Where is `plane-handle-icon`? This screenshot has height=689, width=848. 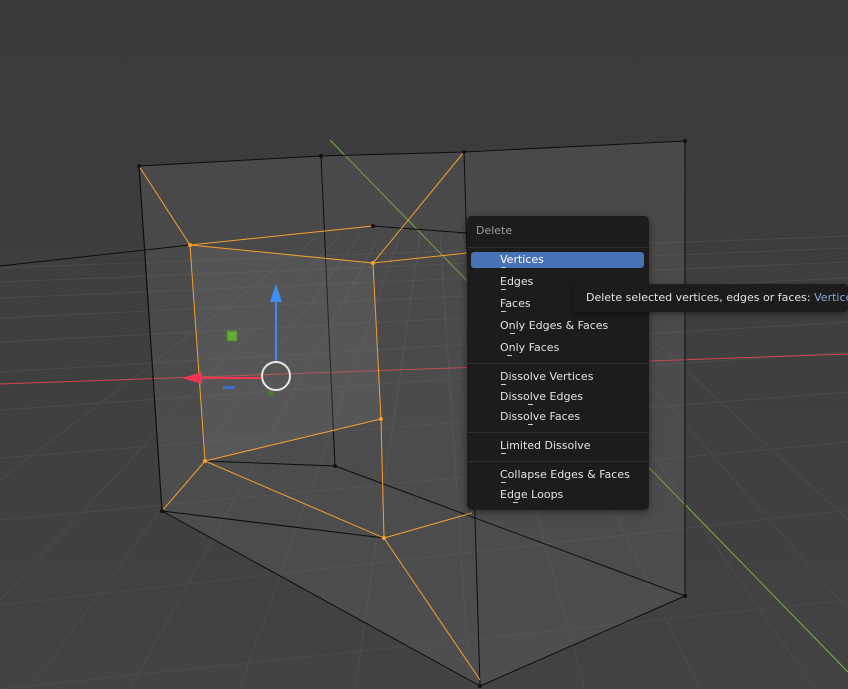 plane-handle-icon is located at coordinates (232, 336).